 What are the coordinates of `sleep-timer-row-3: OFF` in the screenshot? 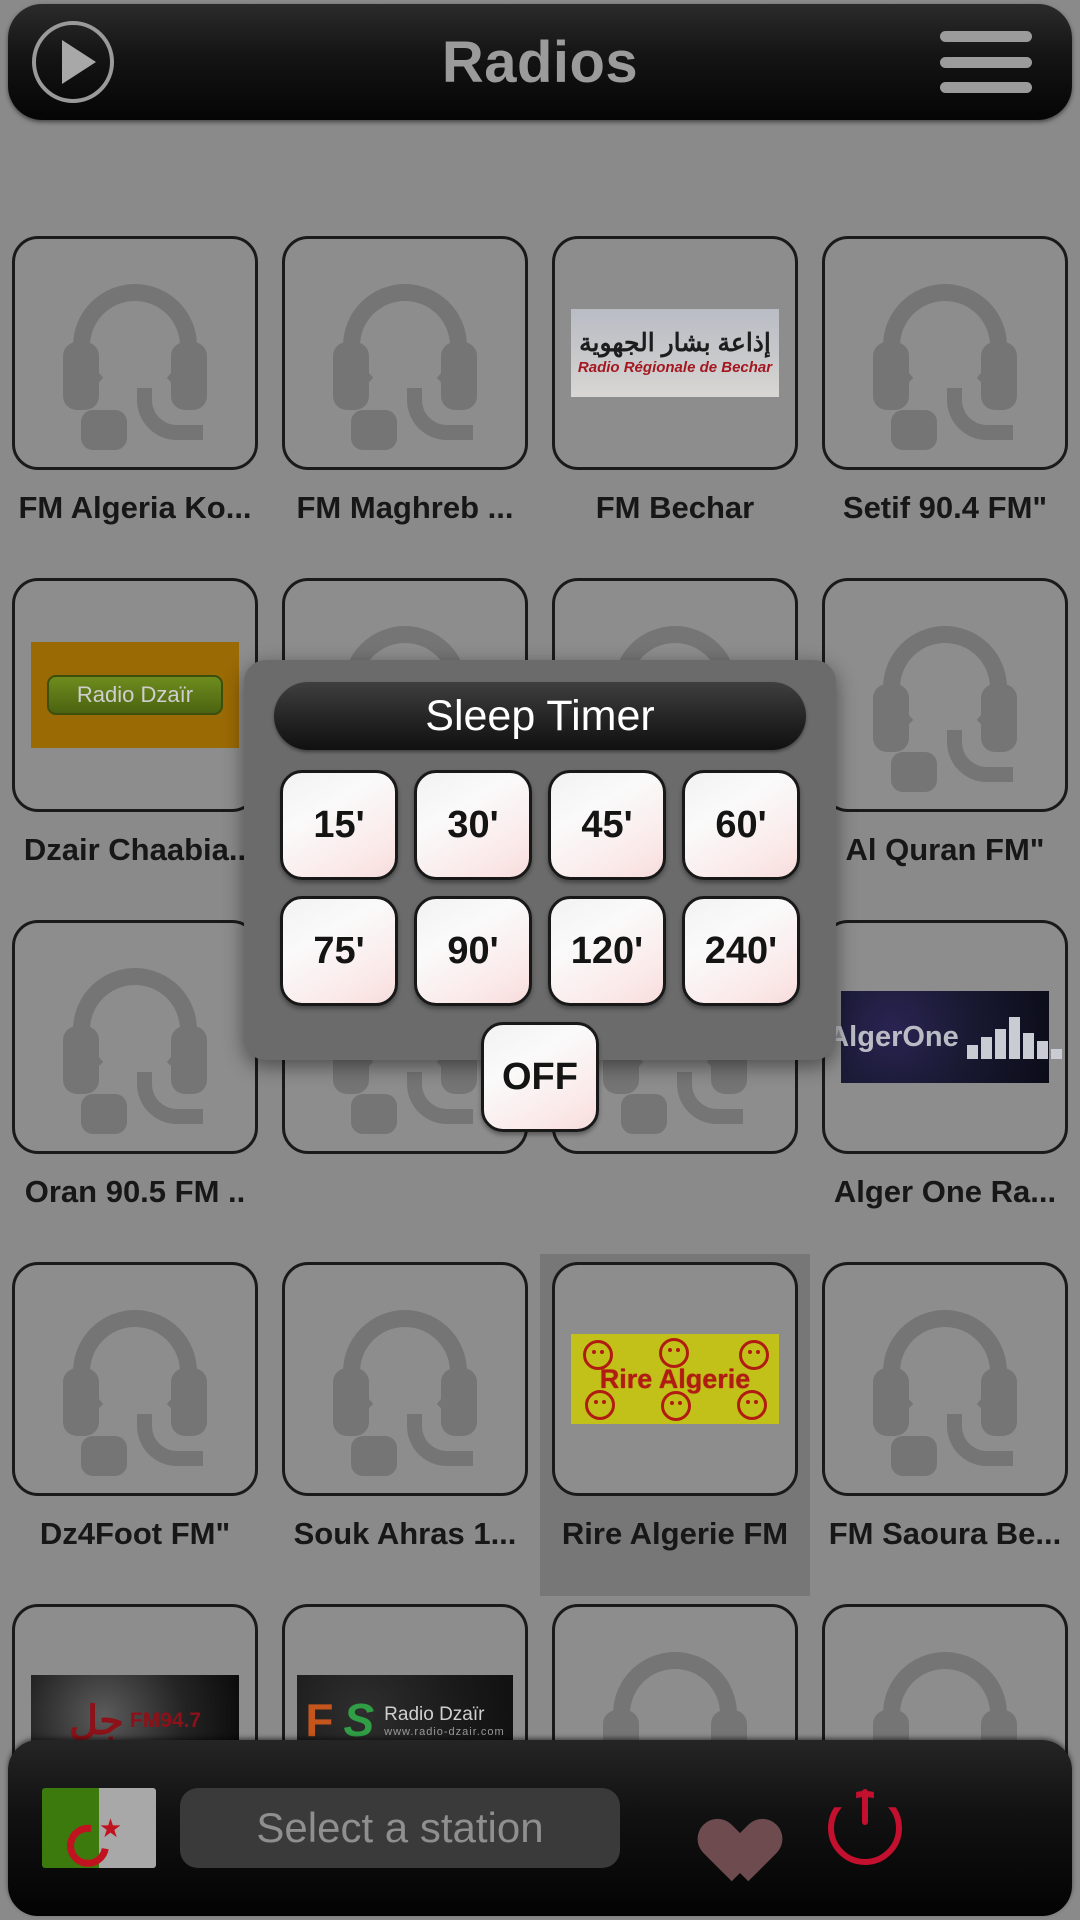 It's located at (540, 1077).